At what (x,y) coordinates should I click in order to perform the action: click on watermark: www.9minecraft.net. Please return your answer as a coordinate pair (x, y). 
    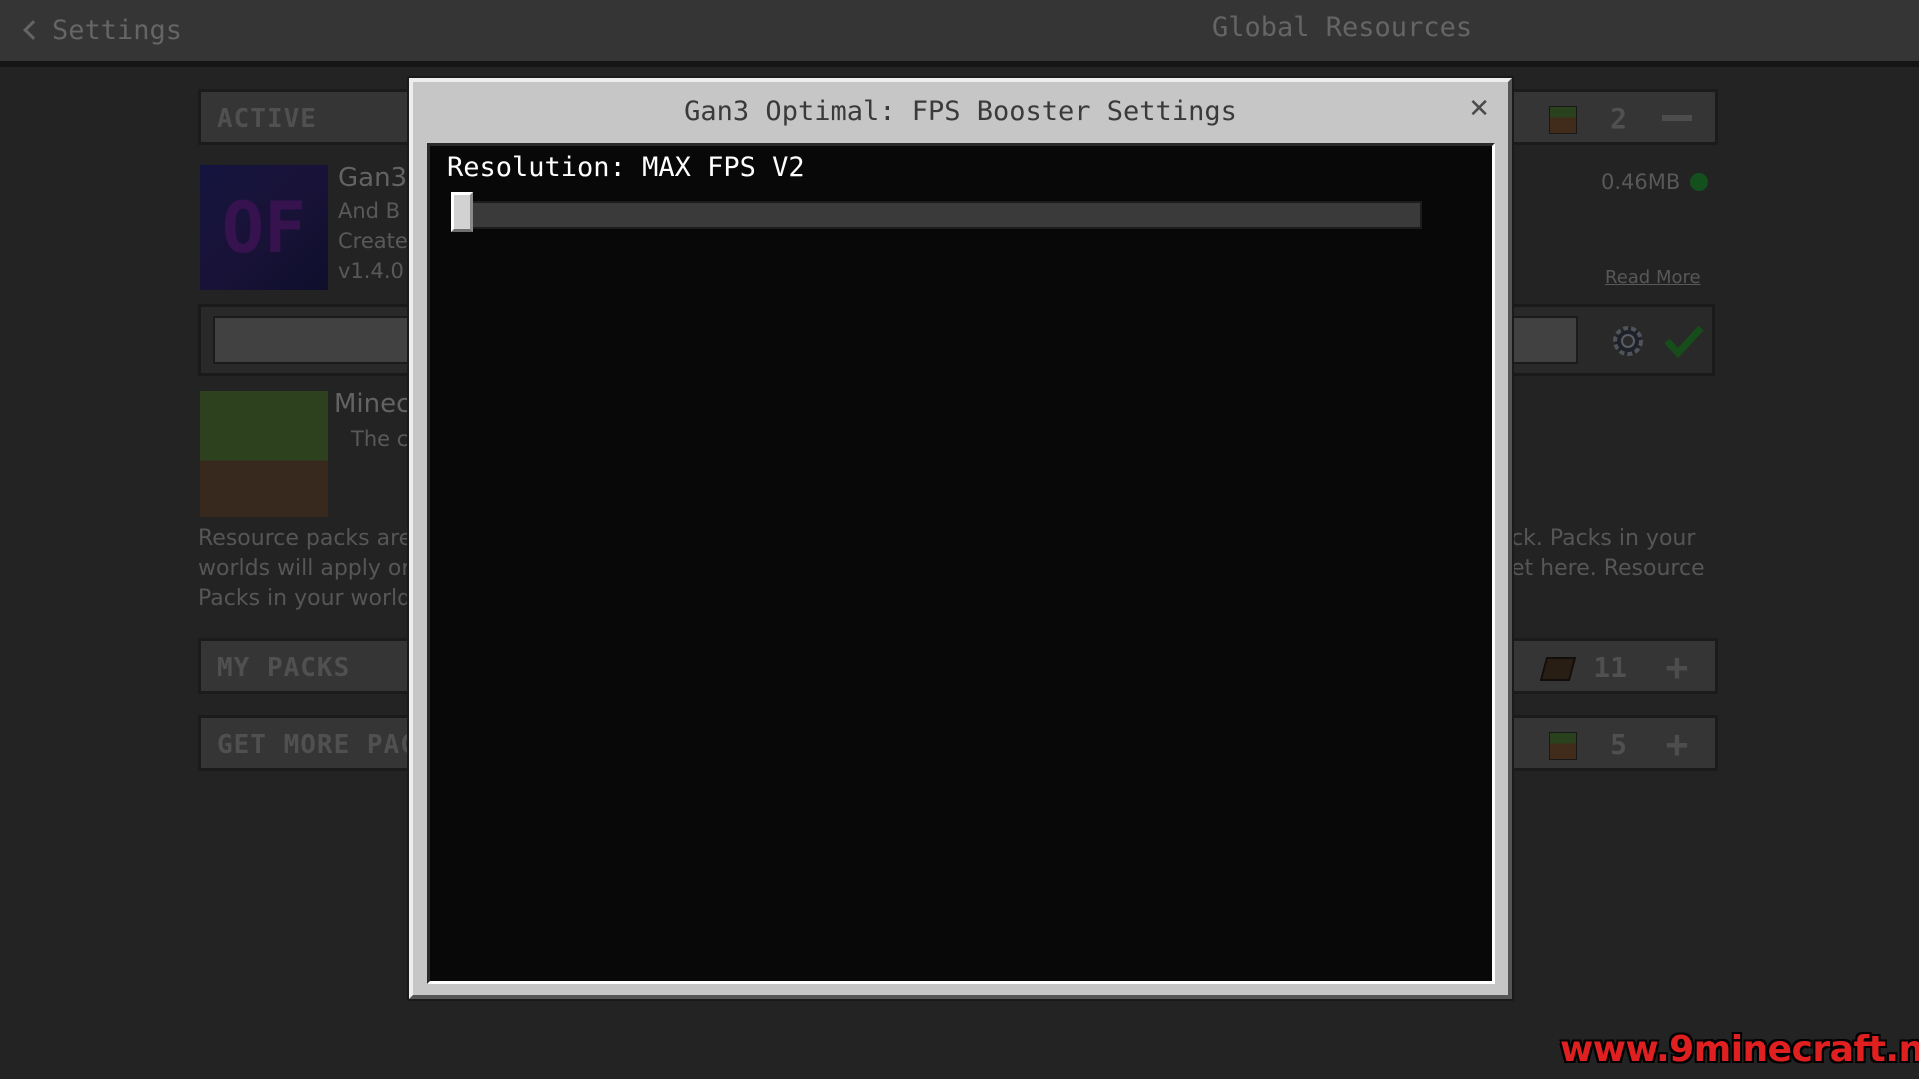
    Looking at the image, I should click on (1739, 1049).